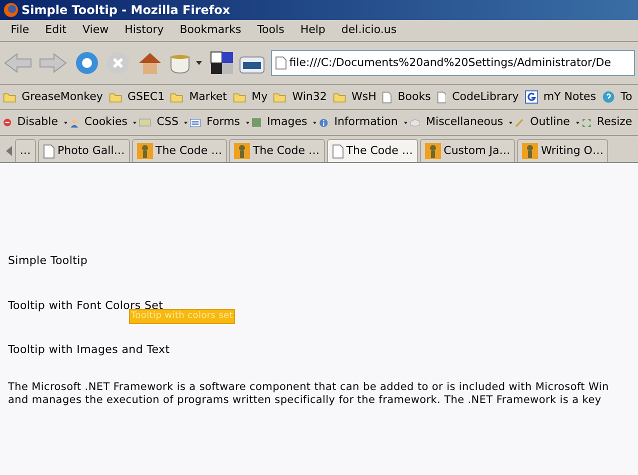  I want to click on toolbar-menu: Disable, so click(37, 122).